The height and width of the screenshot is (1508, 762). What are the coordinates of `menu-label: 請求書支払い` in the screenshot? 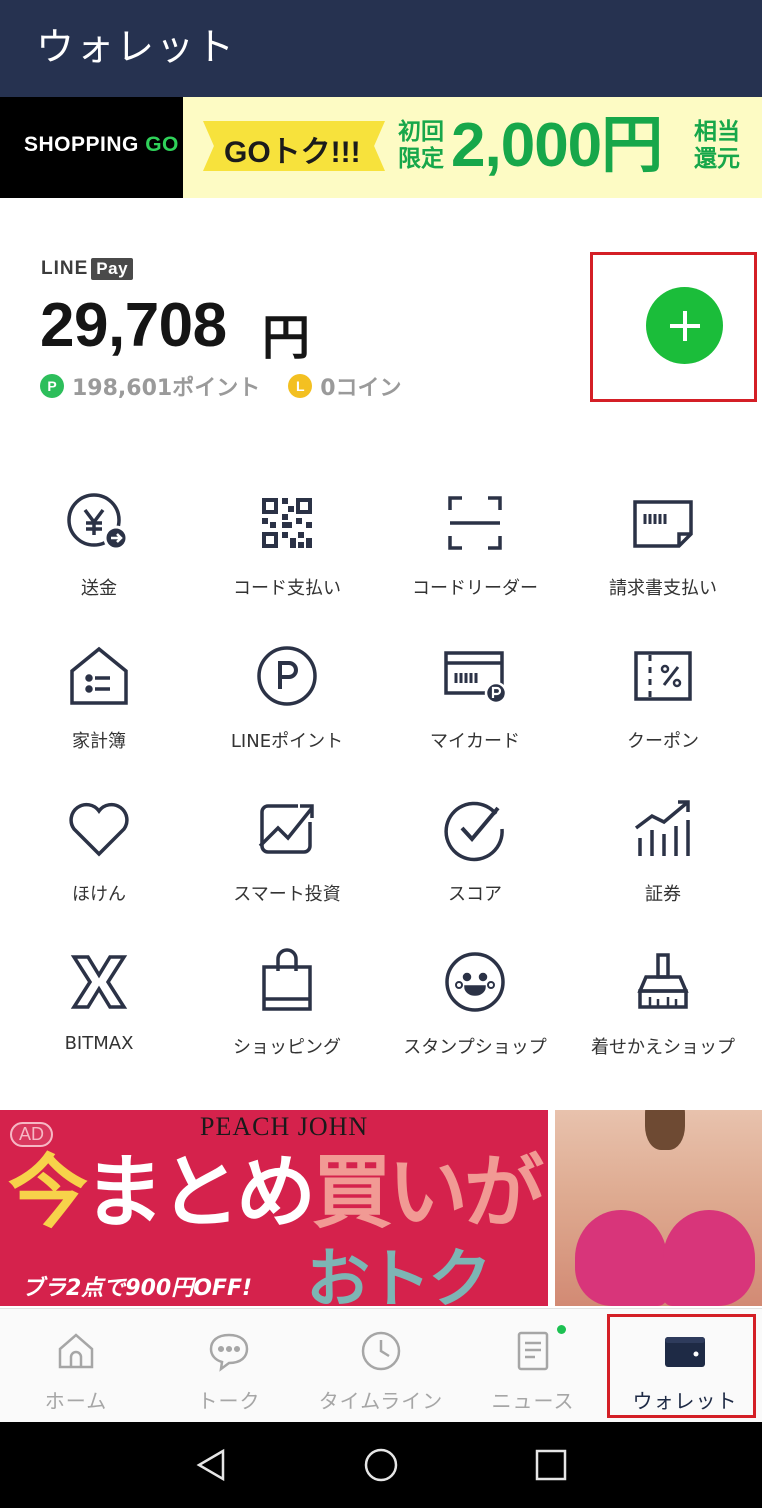 It's located at (663, 588).